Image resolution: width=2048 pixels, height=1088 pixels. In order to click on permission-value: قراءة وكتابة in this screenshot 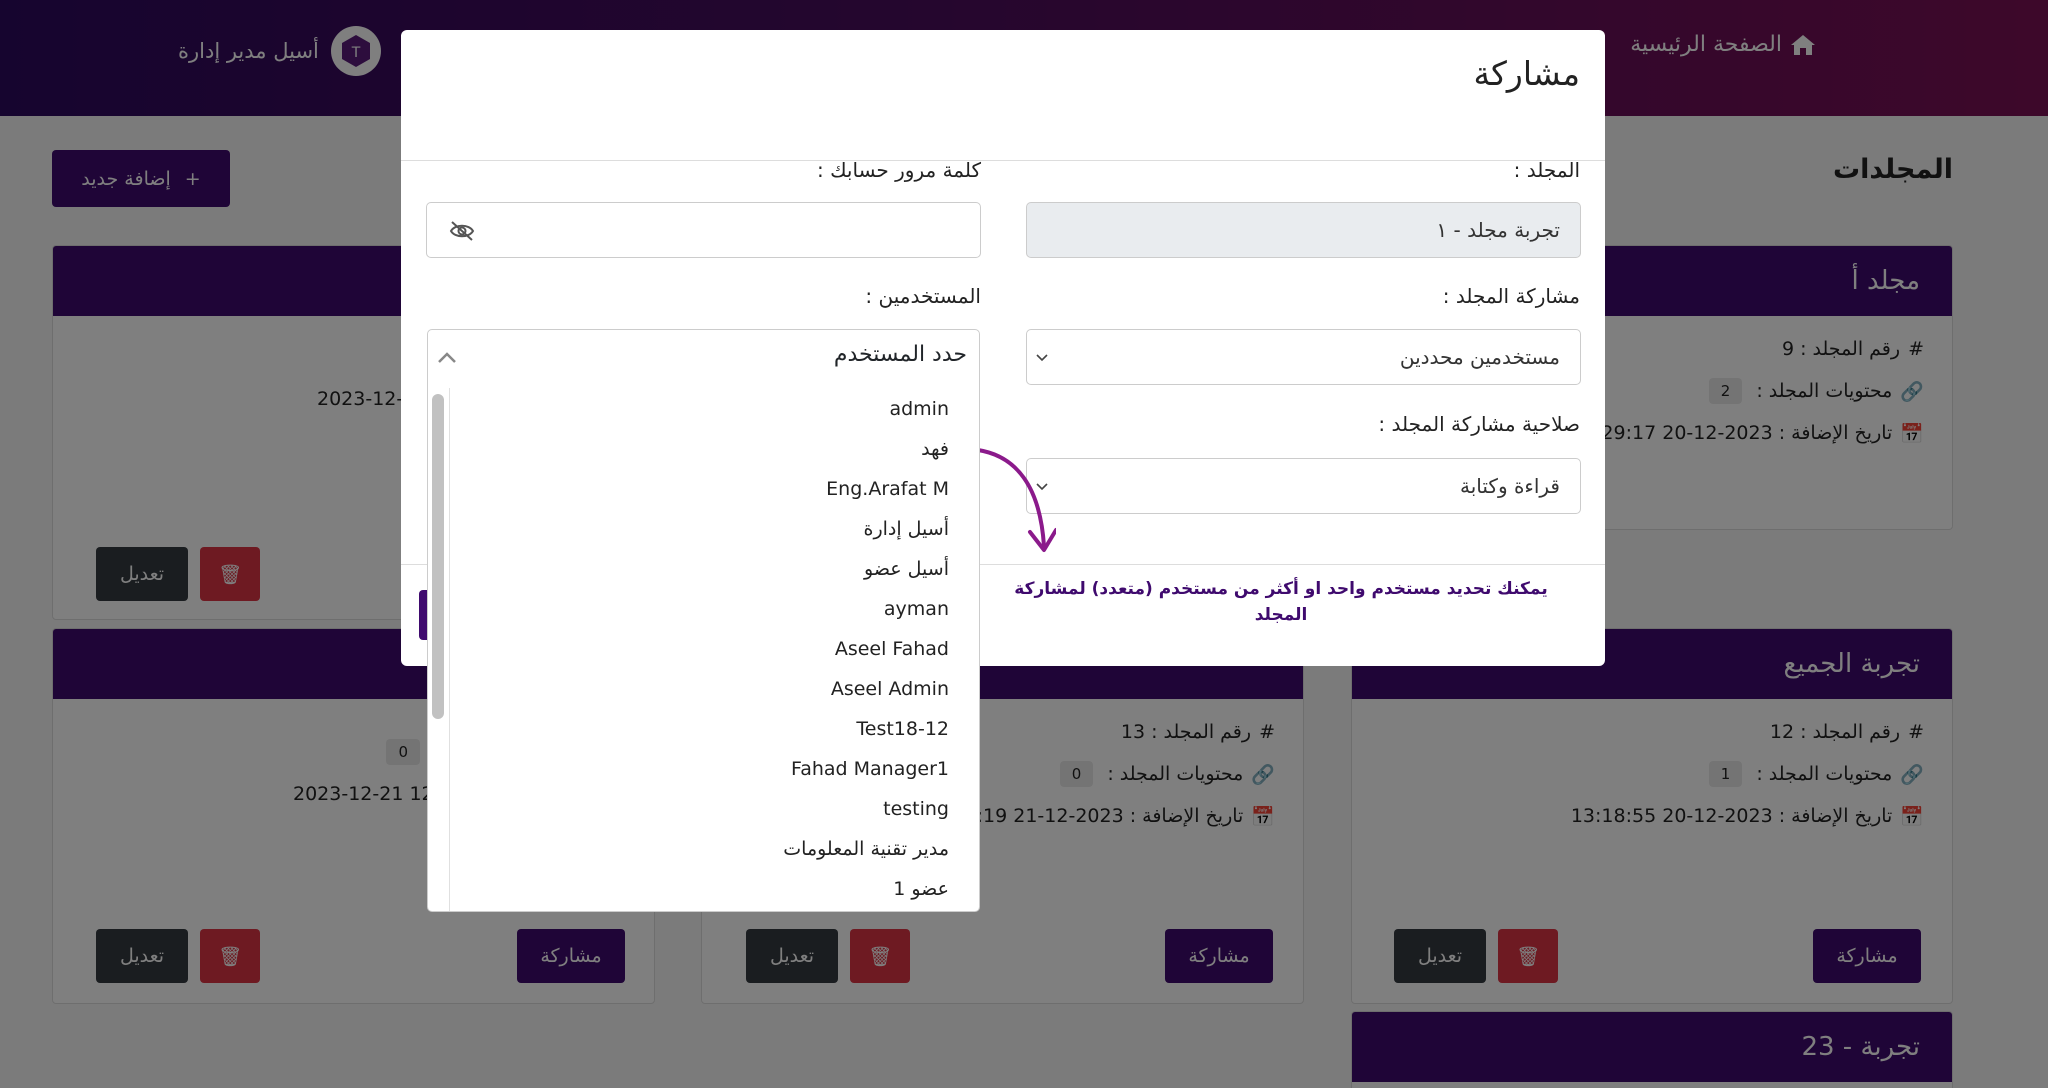, I will do `click(1510, 486)`.